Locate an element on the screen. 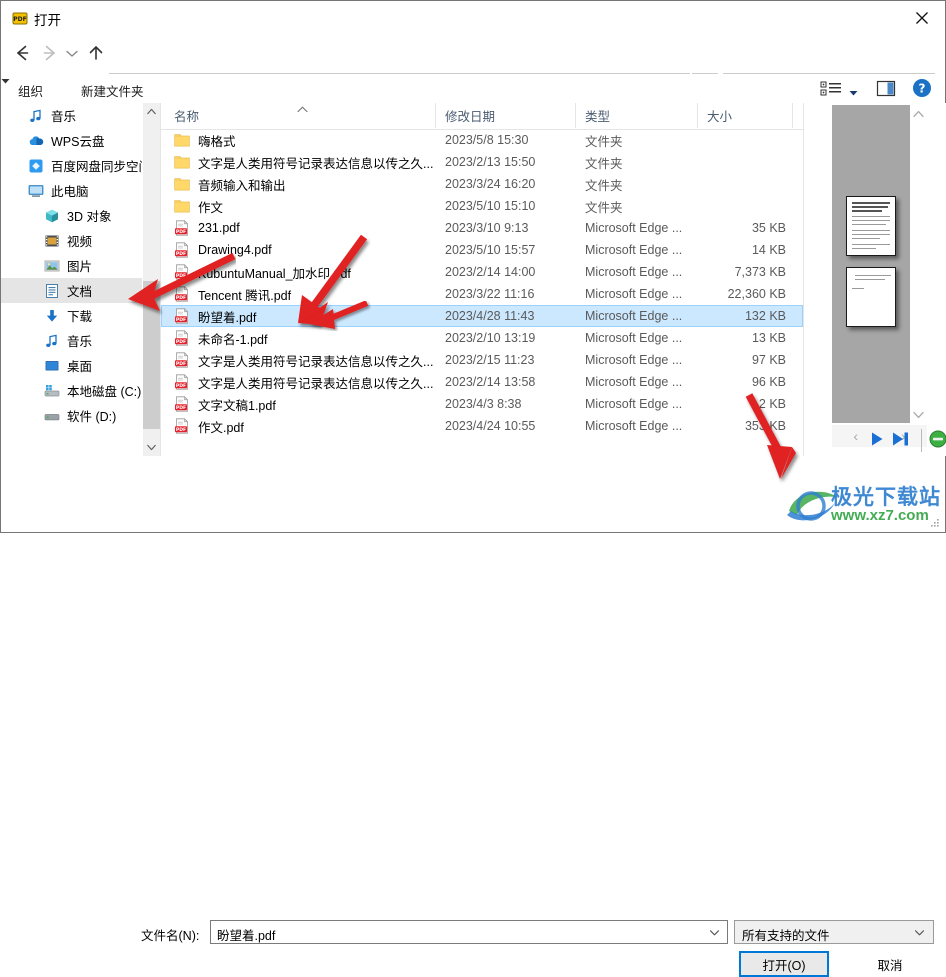 The width and height of the screenshot is (946, 977). cell-name: 嗨格式 is located at coordinates (298, 140).